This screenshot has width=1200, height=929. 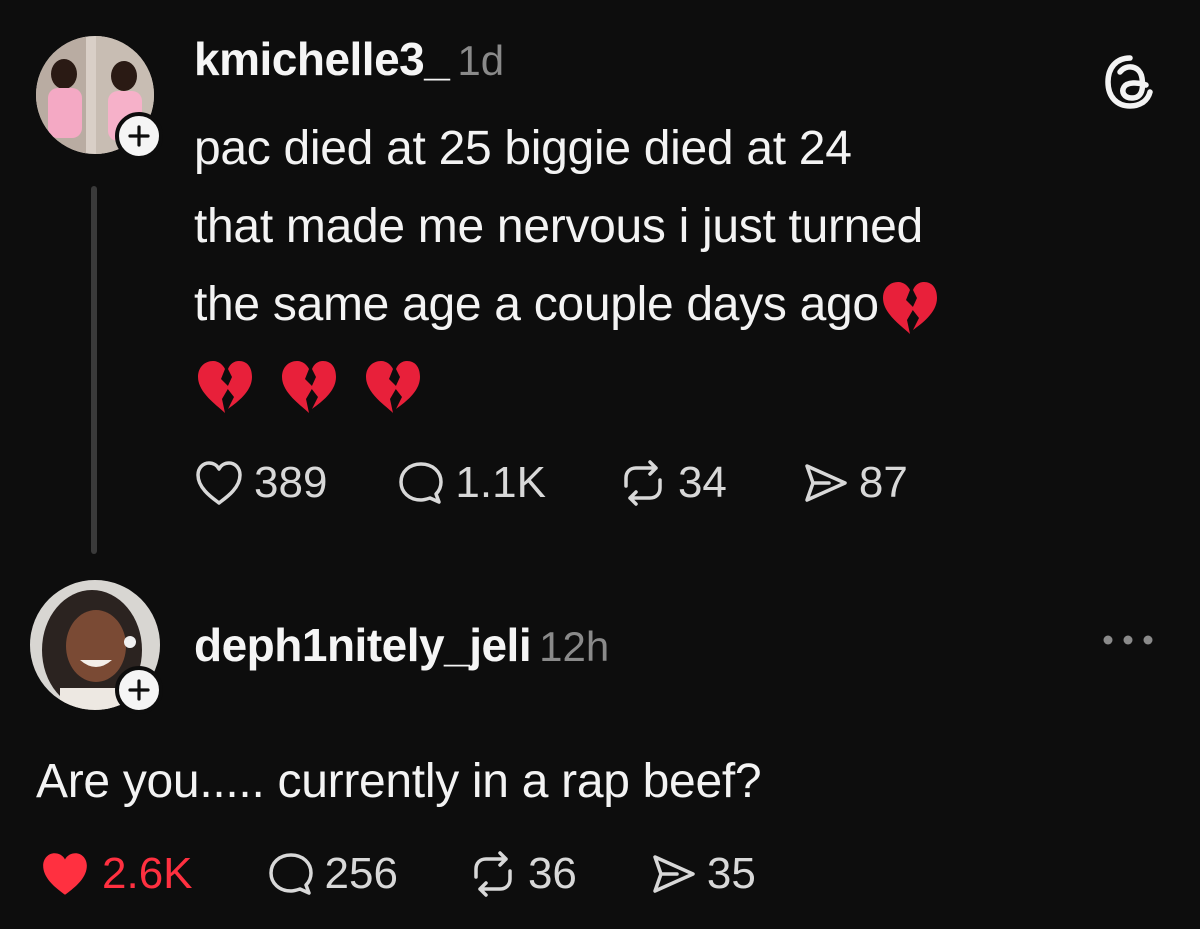 I want to click on reply-username: deph1nitely_jeli, so click(x=363, y=645).